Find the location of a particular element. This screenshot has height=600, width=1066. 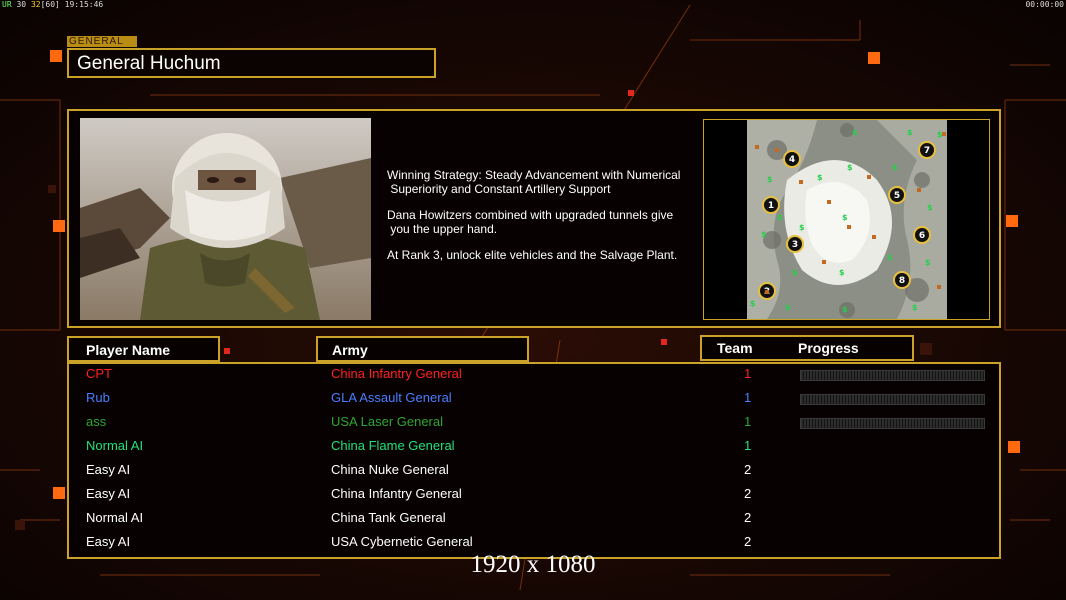

svg-text: 3 is located at coordinates (795, 245).